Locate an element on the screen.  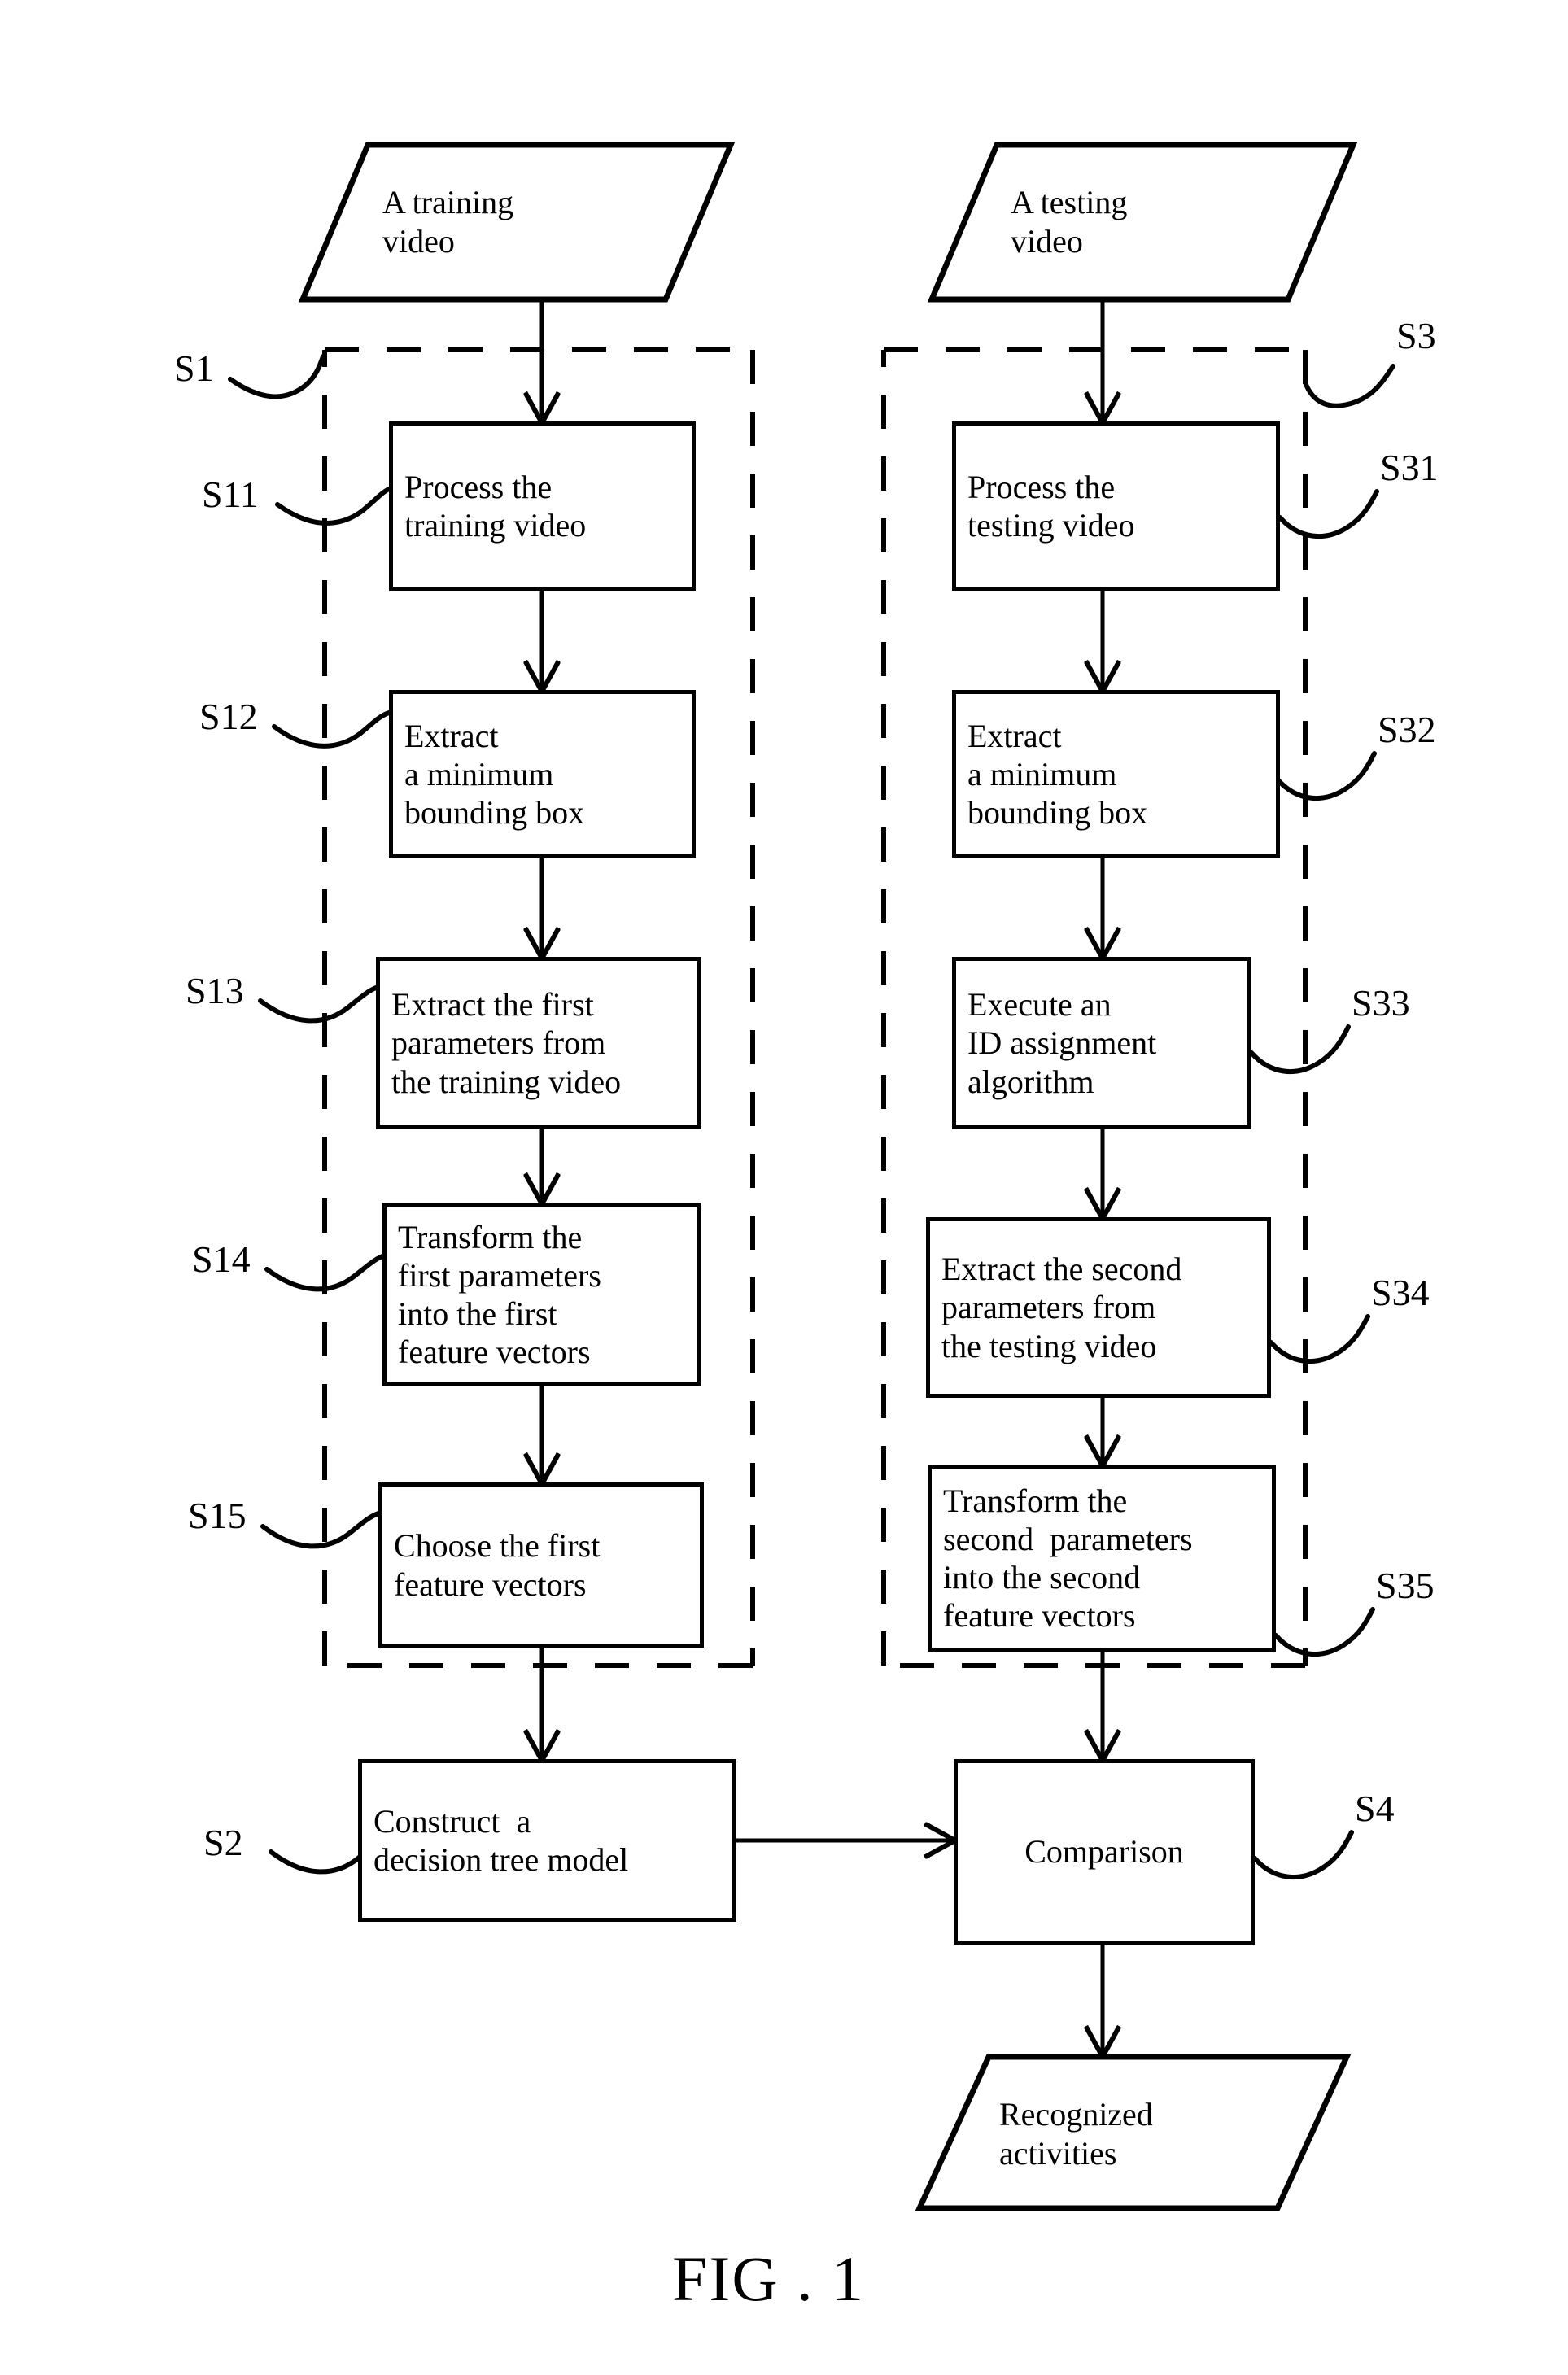
leader-s4 is located at coordinates (1303, 1855).